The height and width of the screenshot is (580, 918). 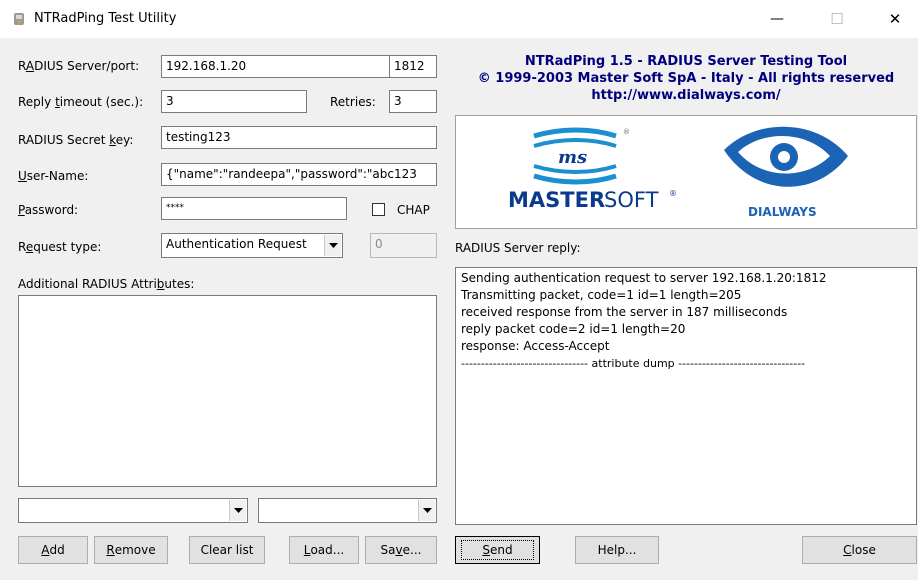 I want to click on maximize-button: ☐, so click(x=837, y=19).